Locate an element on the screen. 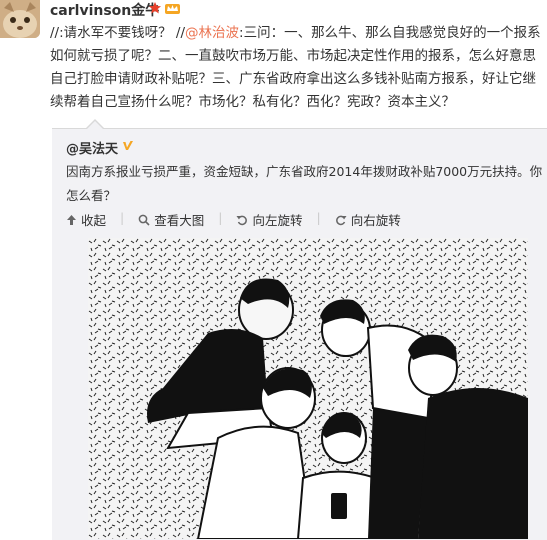 Image resolution: width=547 pixels, height=540 pixels. star-icon is located at coordinates (155, 8).